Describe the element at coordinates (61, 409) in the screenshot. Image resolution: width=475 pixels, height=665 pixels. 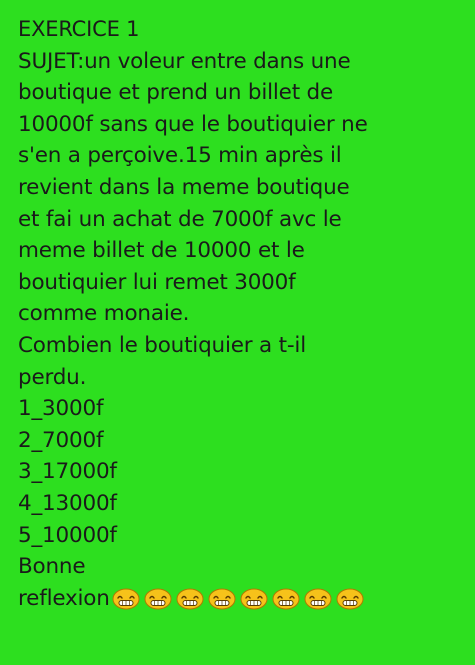
I see `answer-option-1: 1_3000f` at that location.